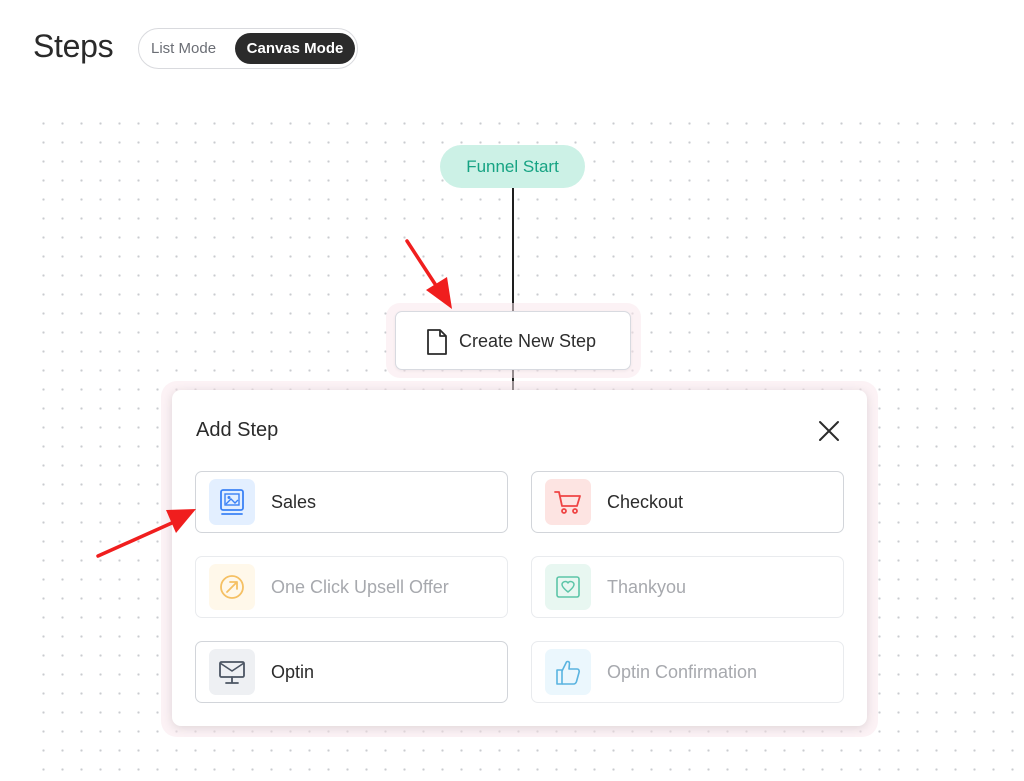 This screenshot has height=781, width=1024. I want to click on create-new-step-button: Create New Step, so click(513, 340).